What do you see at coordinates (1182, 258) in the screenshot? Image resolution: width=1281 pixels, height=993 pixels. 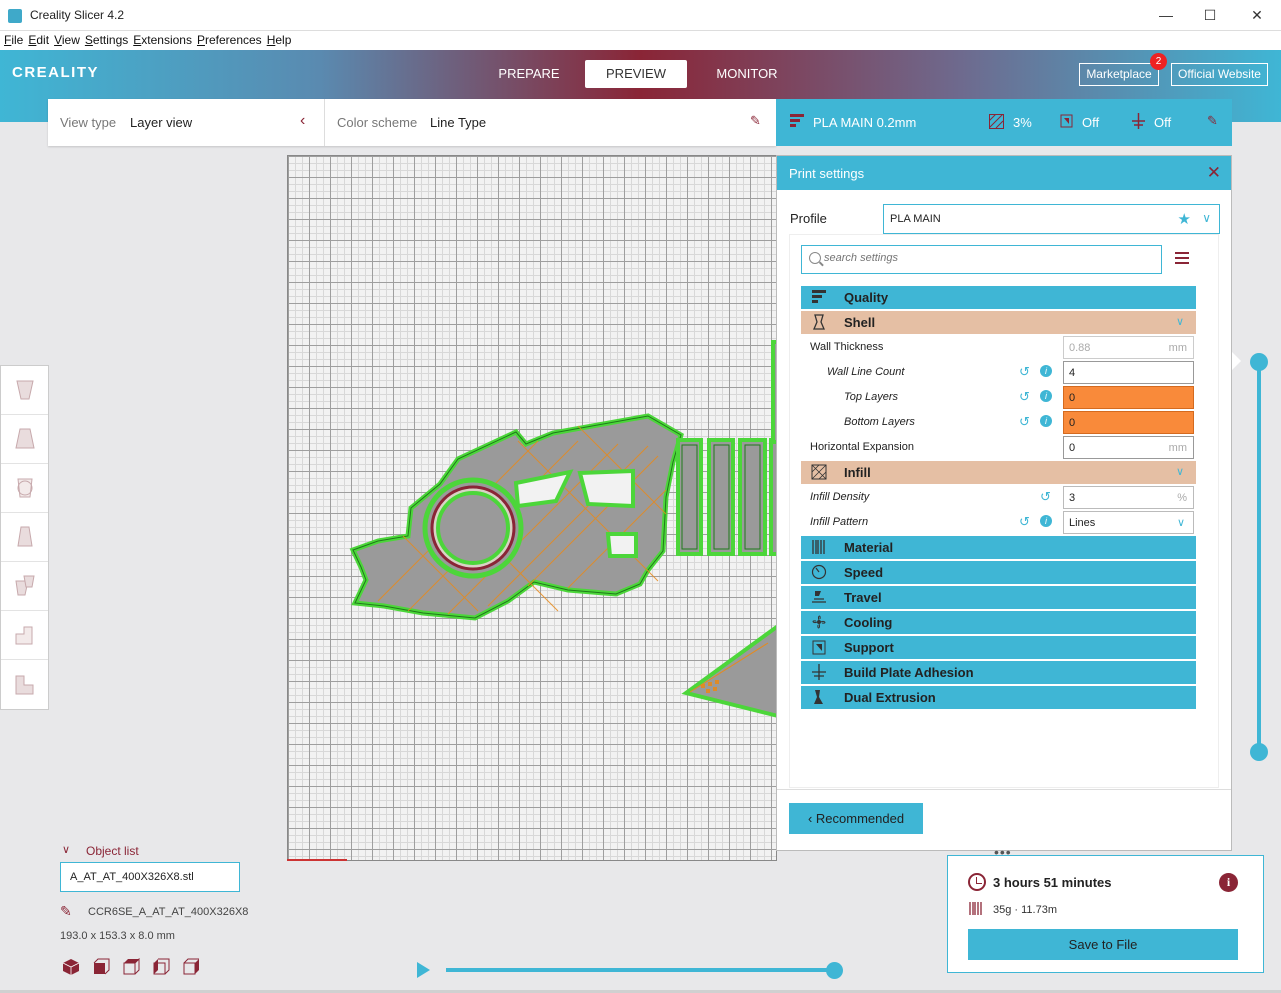 I see `settings-visibility-menu-icon` at bounding box center [1182, 258].